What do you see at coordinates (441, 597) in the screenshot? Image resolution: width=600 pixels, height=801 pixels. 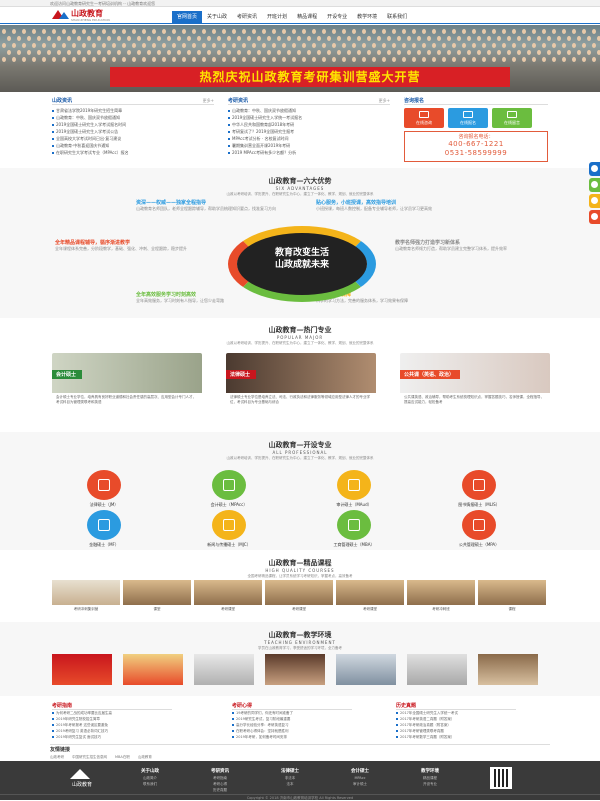 I see `course-item: 考研冲刺班` at bounding box center [441, 597].